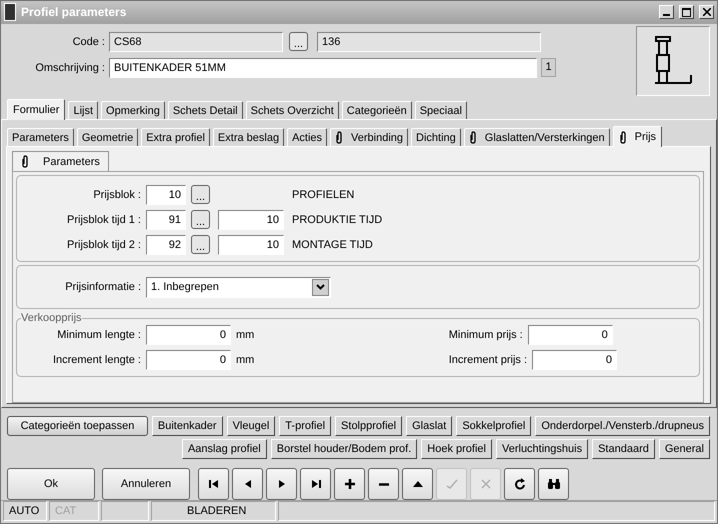  I want to click on field-label: Prijsinformatie :, so click(102, 287).